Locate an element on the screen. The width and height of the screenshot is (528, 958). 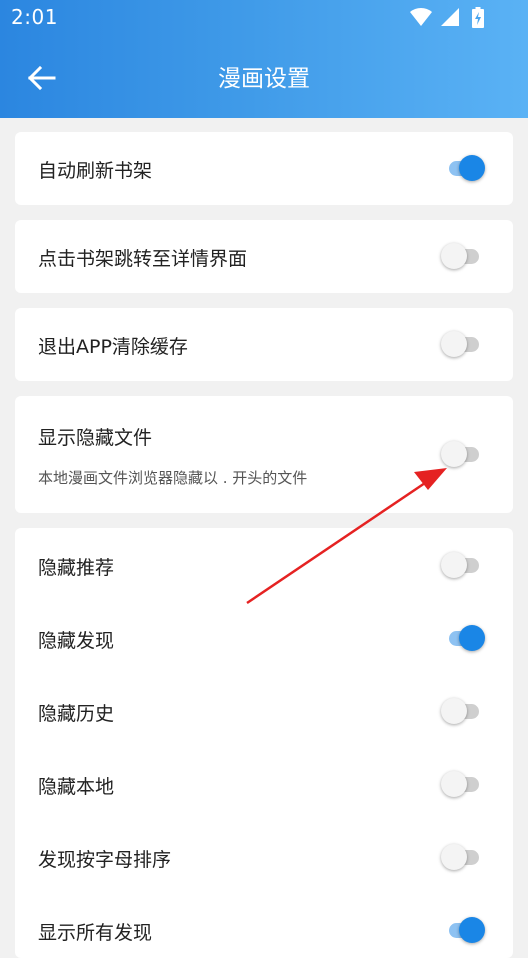
setting-clear-cache: 退出APP清除缓存 is located at coordinates (264, 344).